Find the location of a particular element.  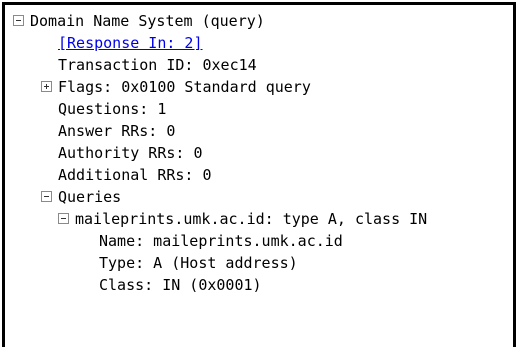

tree-node-label: maileprints.umk.ac.id: type A, class IN is located at coordinates (251, 219).